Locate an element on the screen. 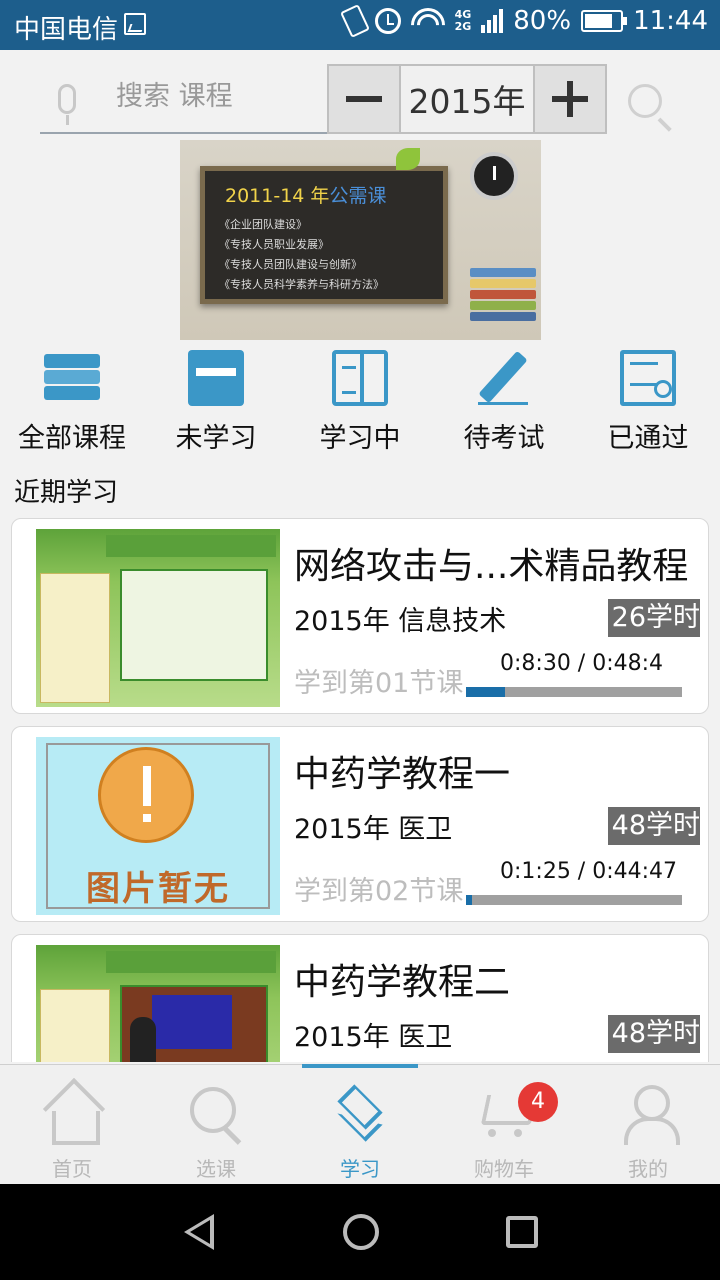 Image resolution: width=720 pixels, height=1280 pixels. section-title: 近期学习 is located at coordinates (66, 493).